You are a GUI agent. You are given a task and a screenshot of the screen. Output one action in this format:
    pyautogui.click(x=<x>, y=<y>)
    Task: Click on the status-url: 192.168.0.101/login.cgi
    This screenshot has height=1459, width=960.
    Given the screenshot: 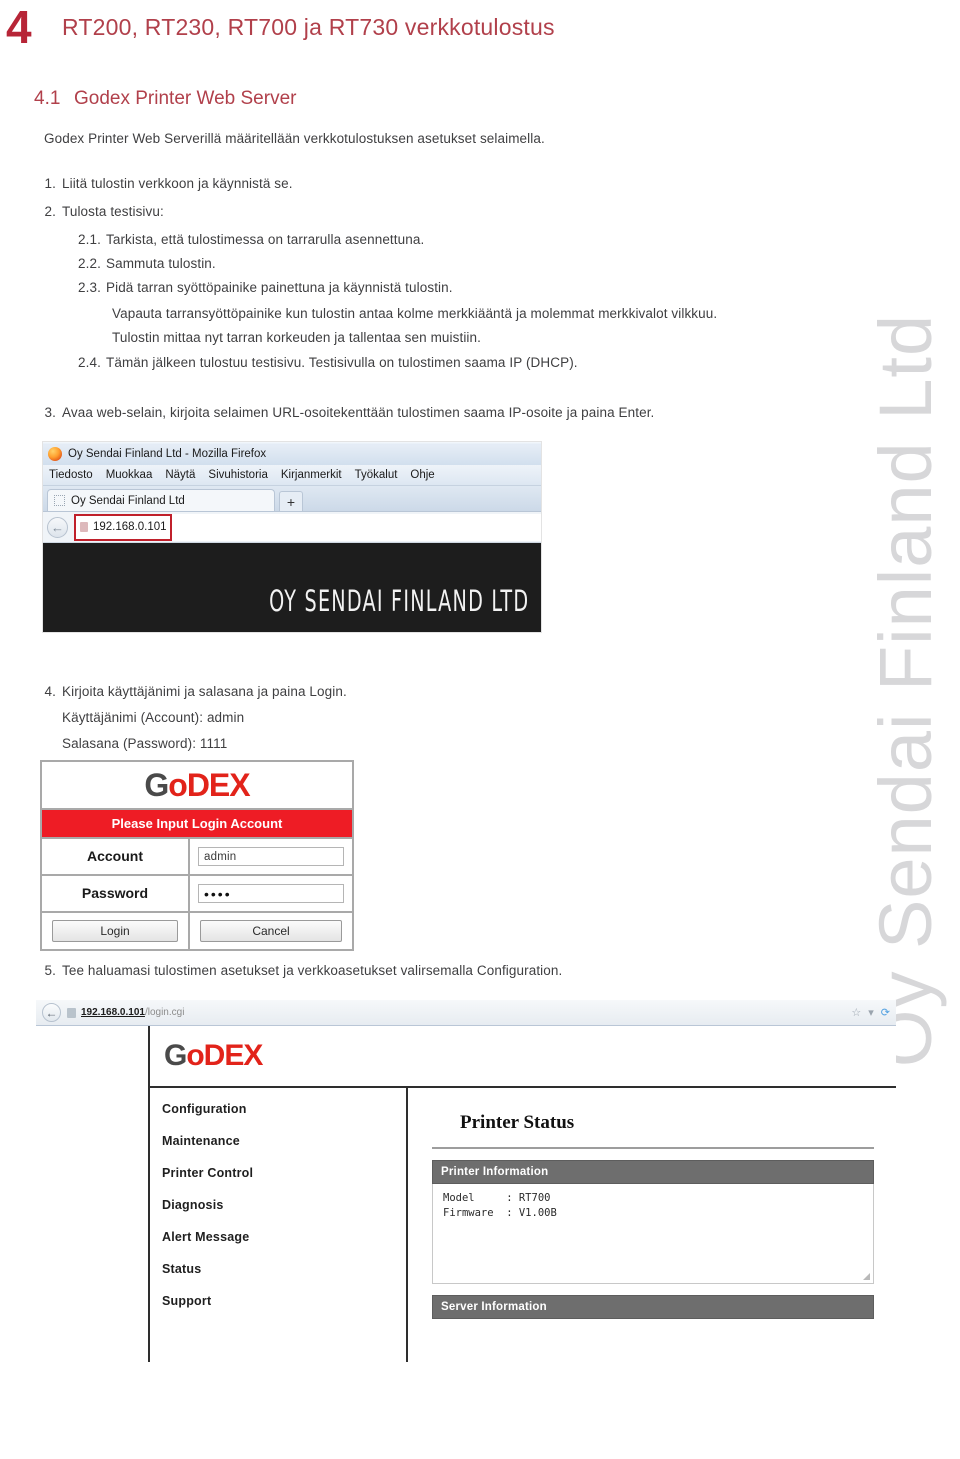 What is the action you would take?
    pyautogui.click(x=132, y=1012)
    